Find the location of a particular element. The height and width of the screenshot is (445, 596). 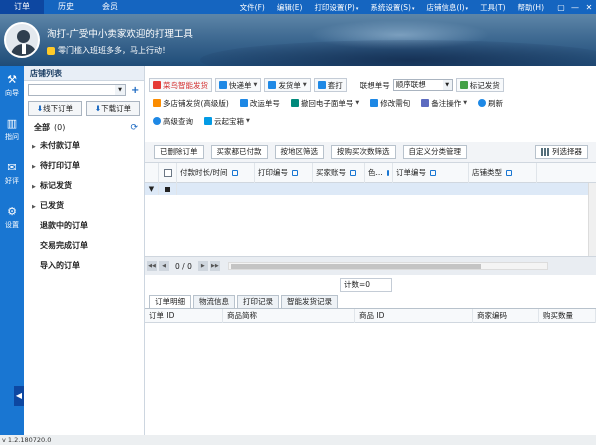

col-buyer-account: 买家账号 is located at coordinates (339, 173).